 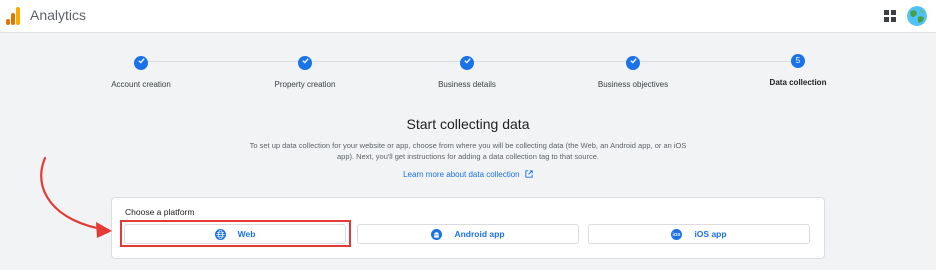 I want to click on analytics-logo-icon, so click(x=13, y=16).